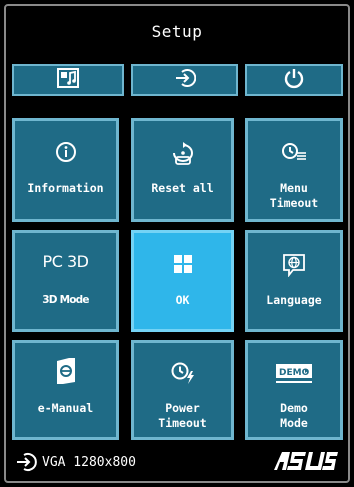 The height and width of the screenshot is (487, 354). Describe the element at coordinates (182, 281) in the screenshot. I see `ok-tile: OK` at that location.